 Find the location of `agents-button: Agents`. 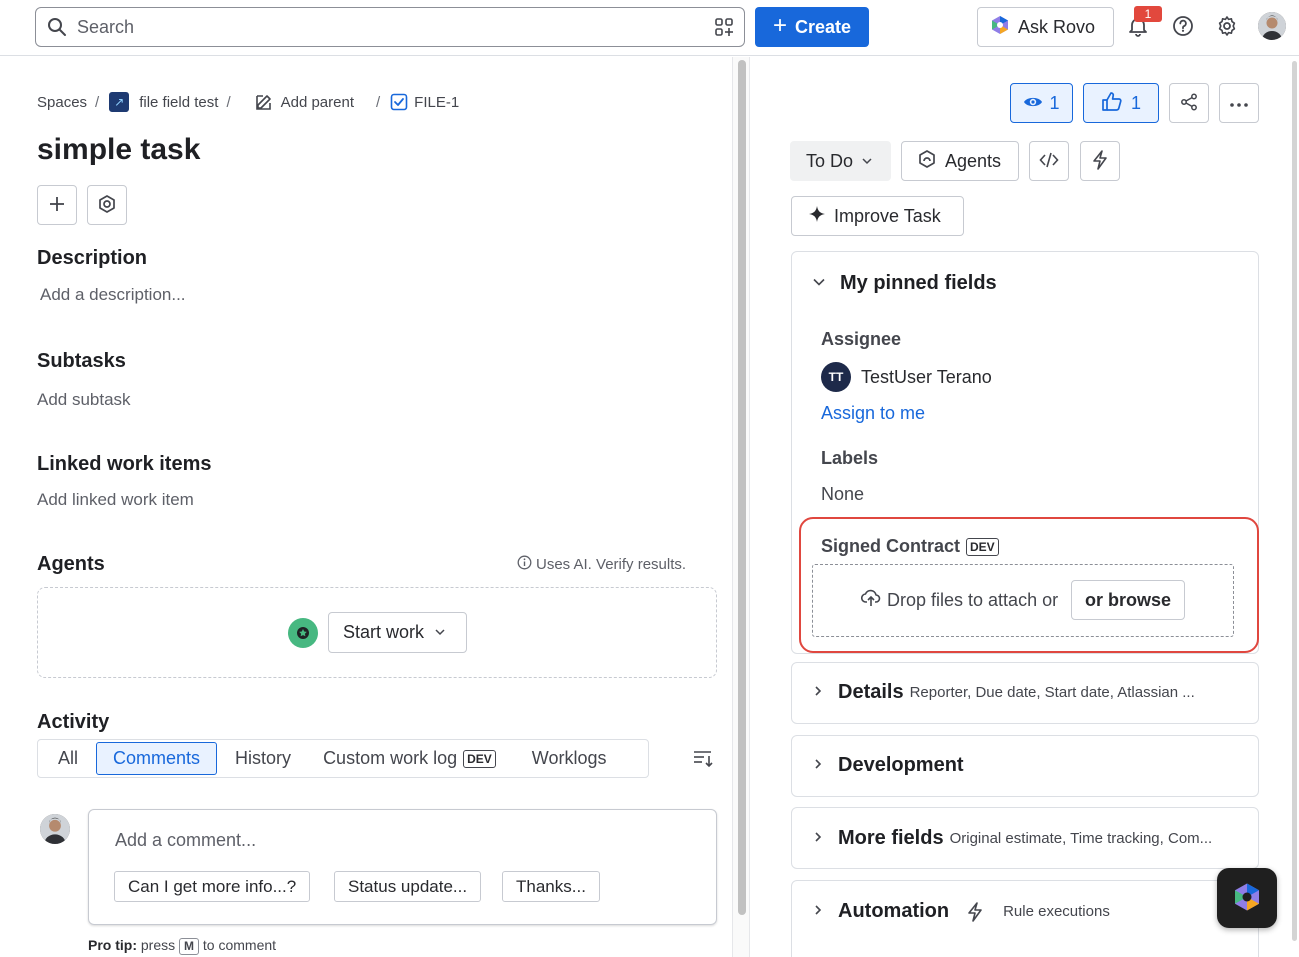

agents-button: Agents is located at coordinates (960, 161).